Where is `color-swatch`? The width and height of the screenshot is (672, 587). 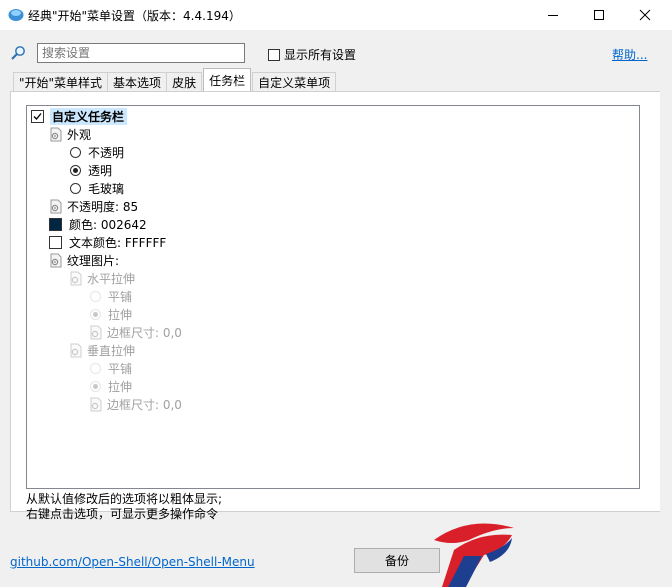
color-swatch is located at coordinates (55, 224).